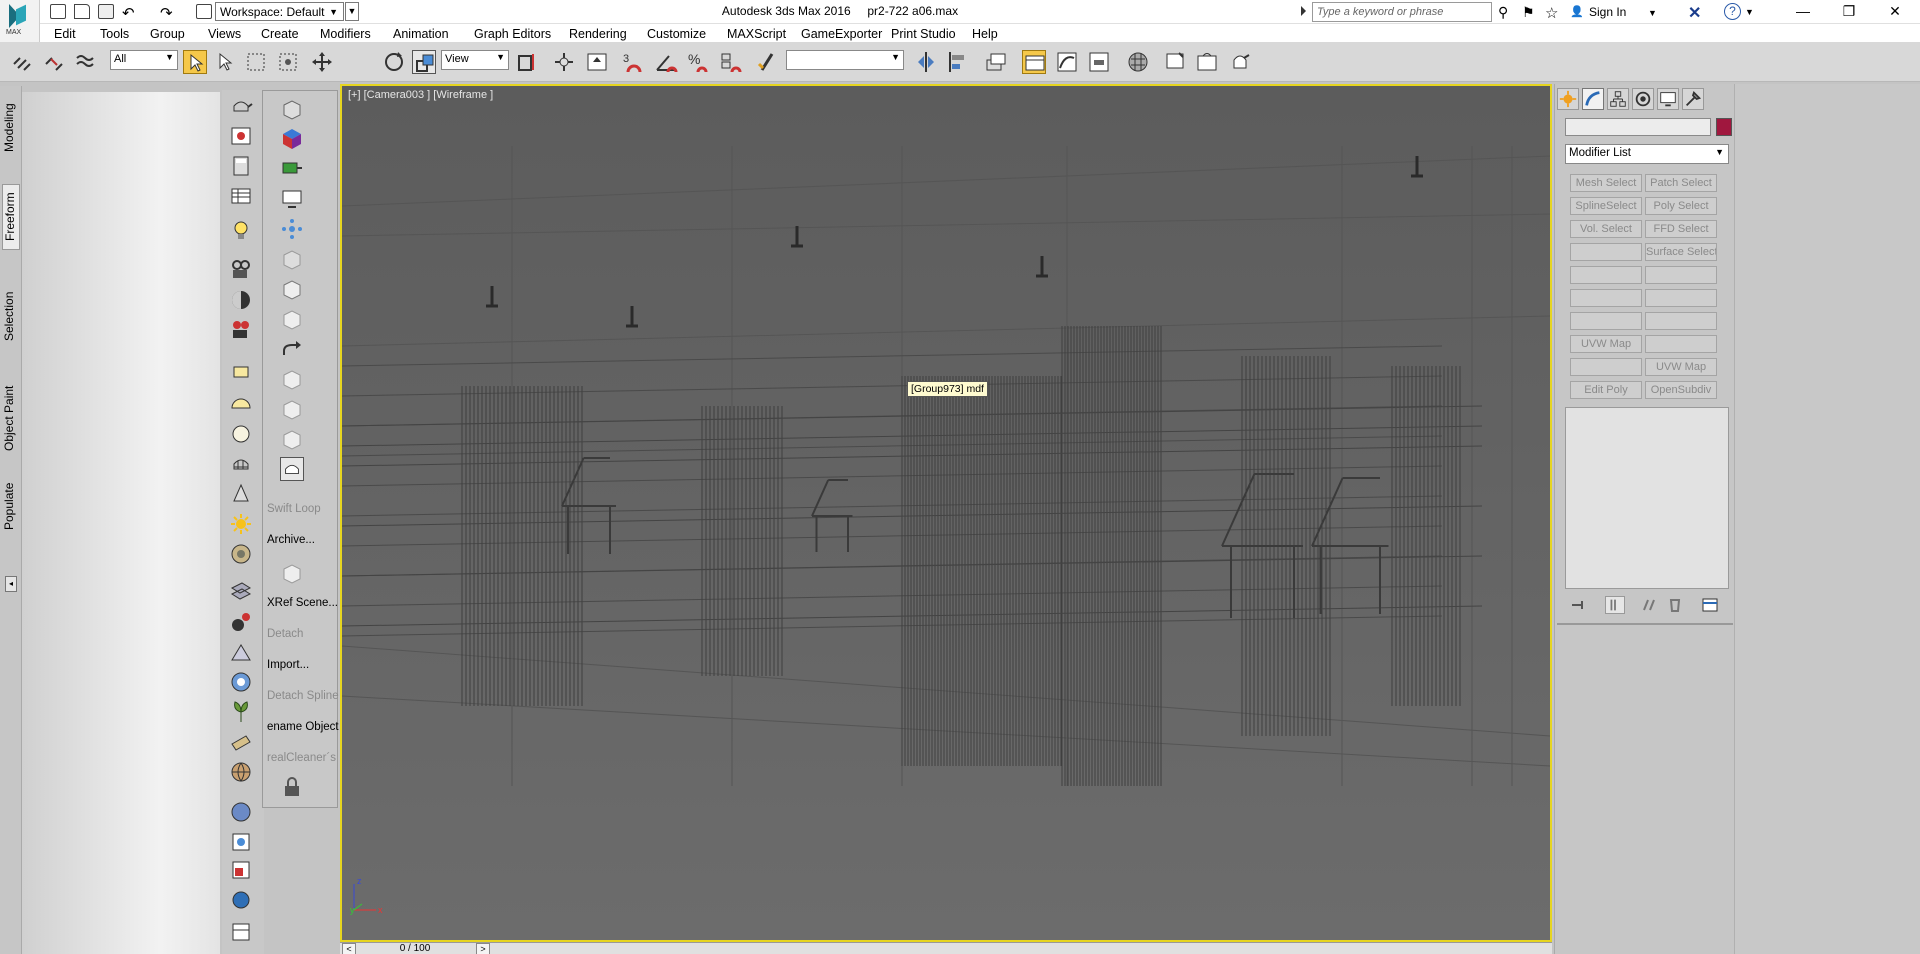 The height and width of the screenshot is (954, 1920). Describe the element at coordinates (958, 62) in the screenshot. I see `align-icon` at that location.